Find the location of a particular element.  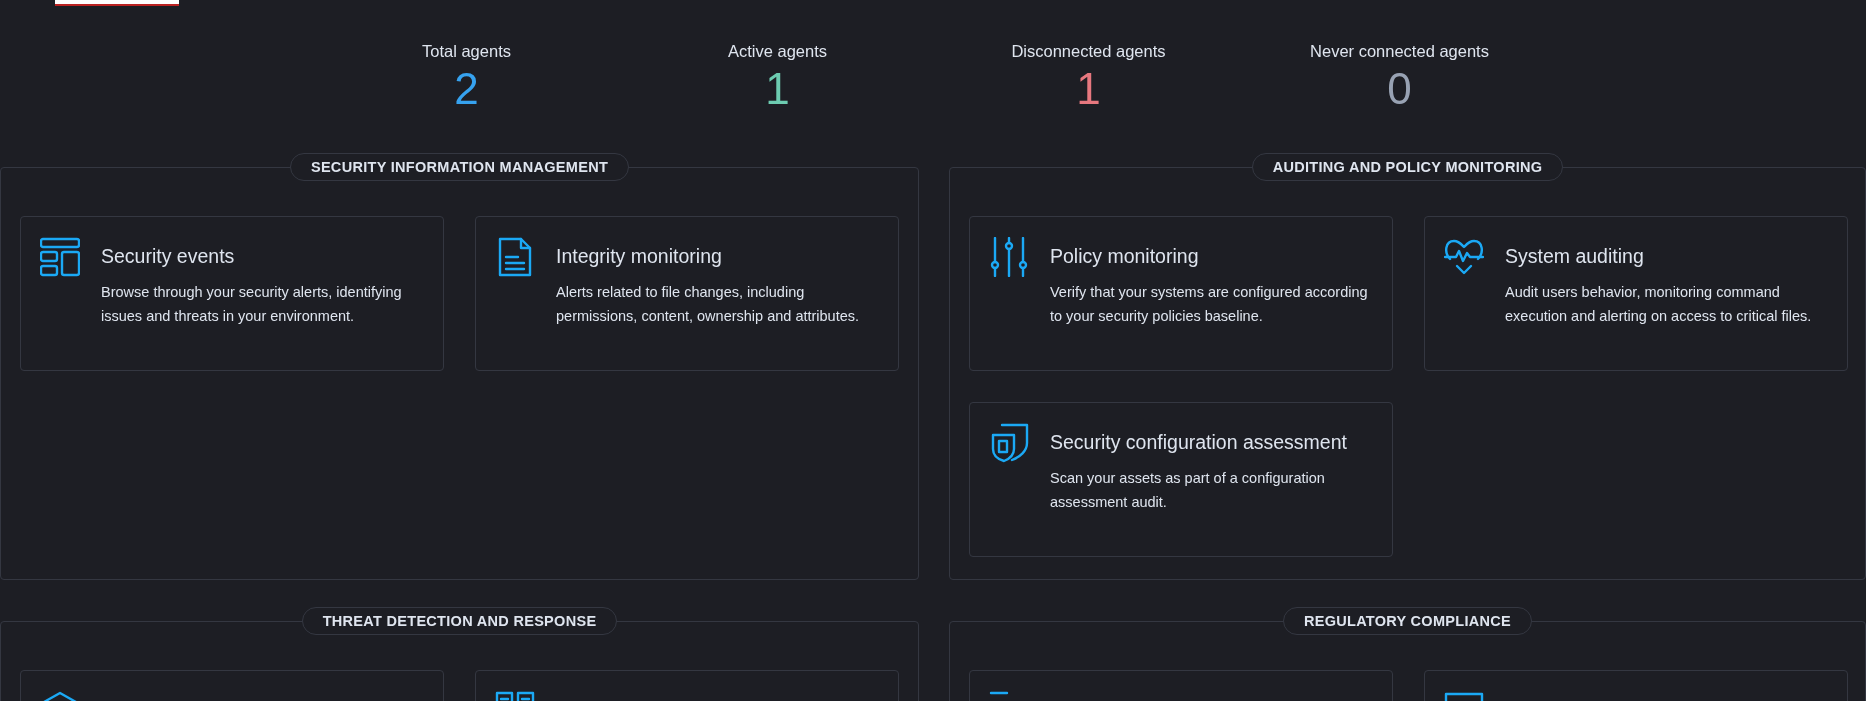

module-card: Security configuration assessment Scan your assets as part of a configuration assessment audit. is located at coordinates (1181, 479).